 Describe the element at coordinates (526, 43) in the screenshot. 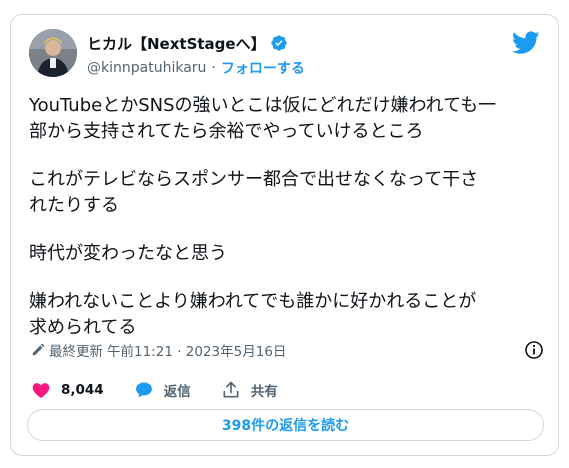

I see `twitter-bird-icon` at that location.